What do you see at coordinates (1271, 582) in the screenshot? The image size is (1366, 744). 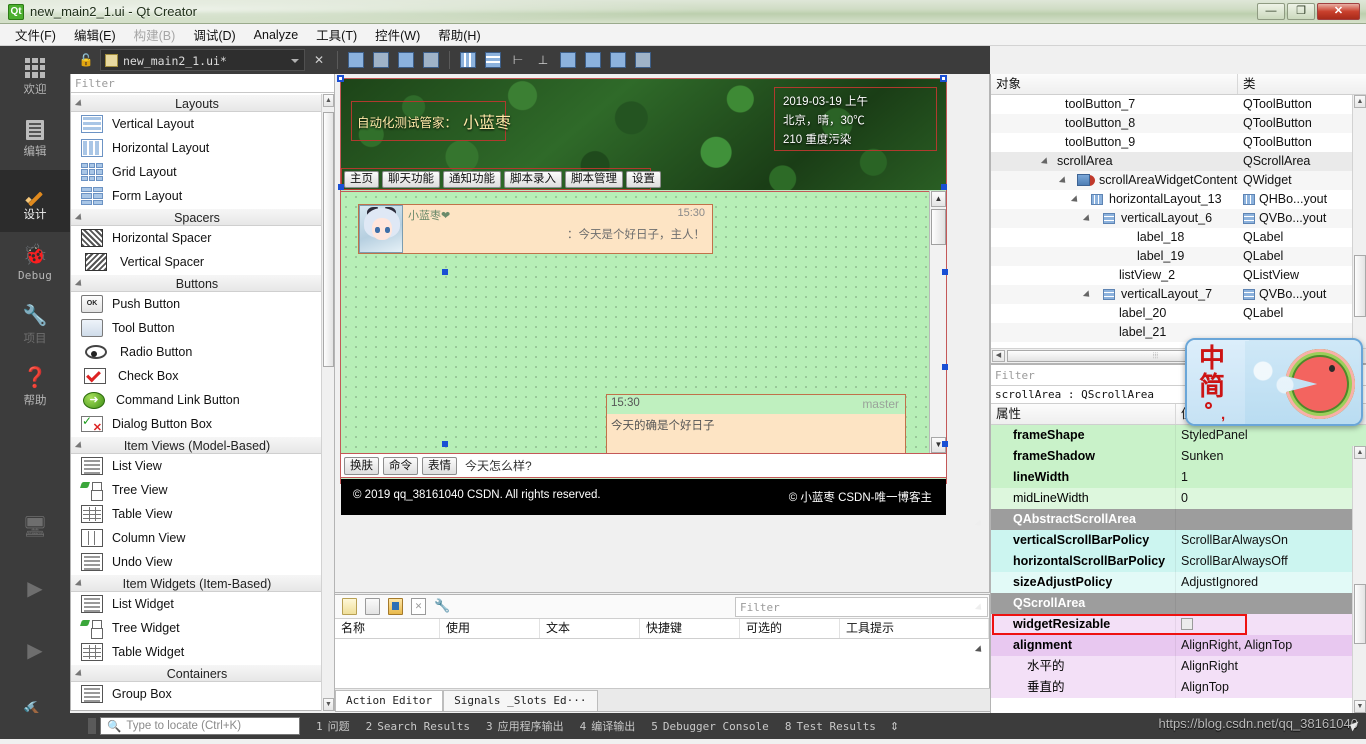 I see `property-value: AdjustIgnored` at bounding box center [1271, 582].